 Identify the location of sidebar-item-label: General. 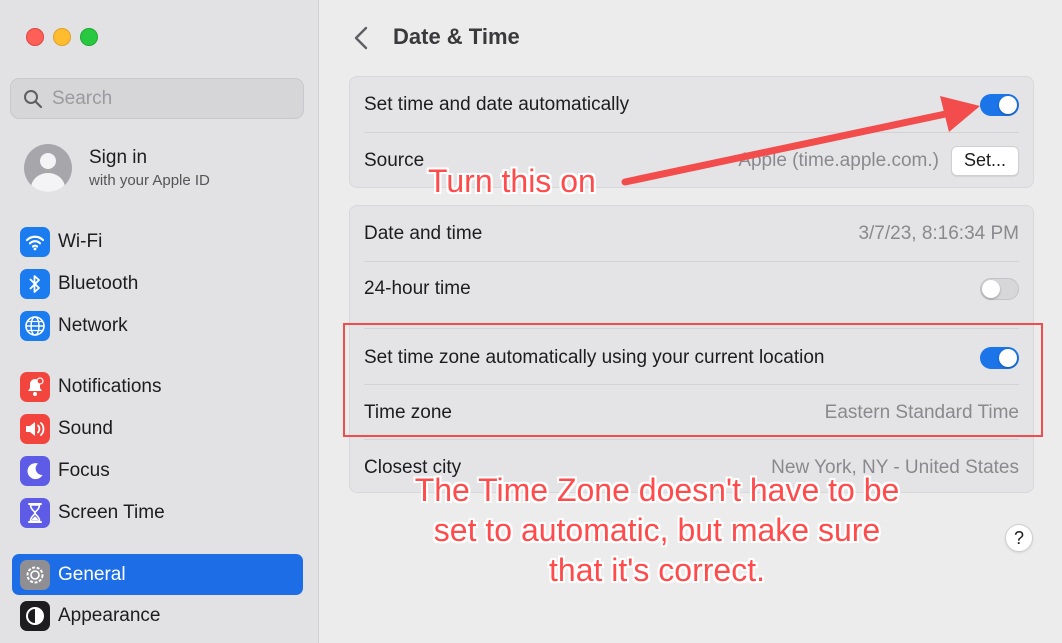
(92, 574).